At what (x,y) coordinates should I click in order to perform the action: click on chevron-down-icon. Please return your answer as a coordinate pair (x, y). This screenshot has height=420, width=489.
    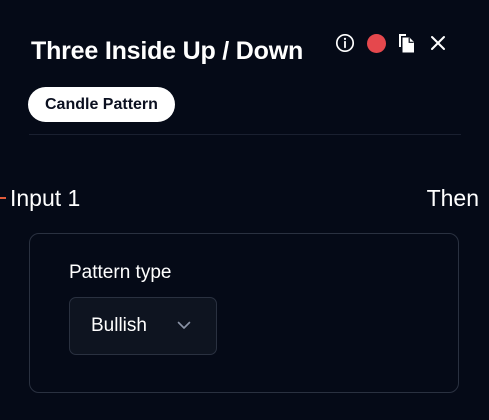
    Looking at the image, I should click on (184, 325).